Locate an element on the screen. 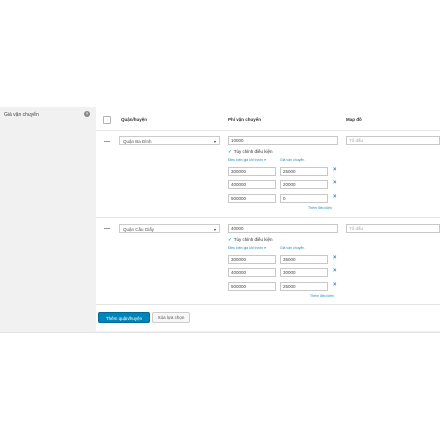 This screenshot has height=440, width=440. column-header-district: Quận/huyện is located at coordinates (134, 119).